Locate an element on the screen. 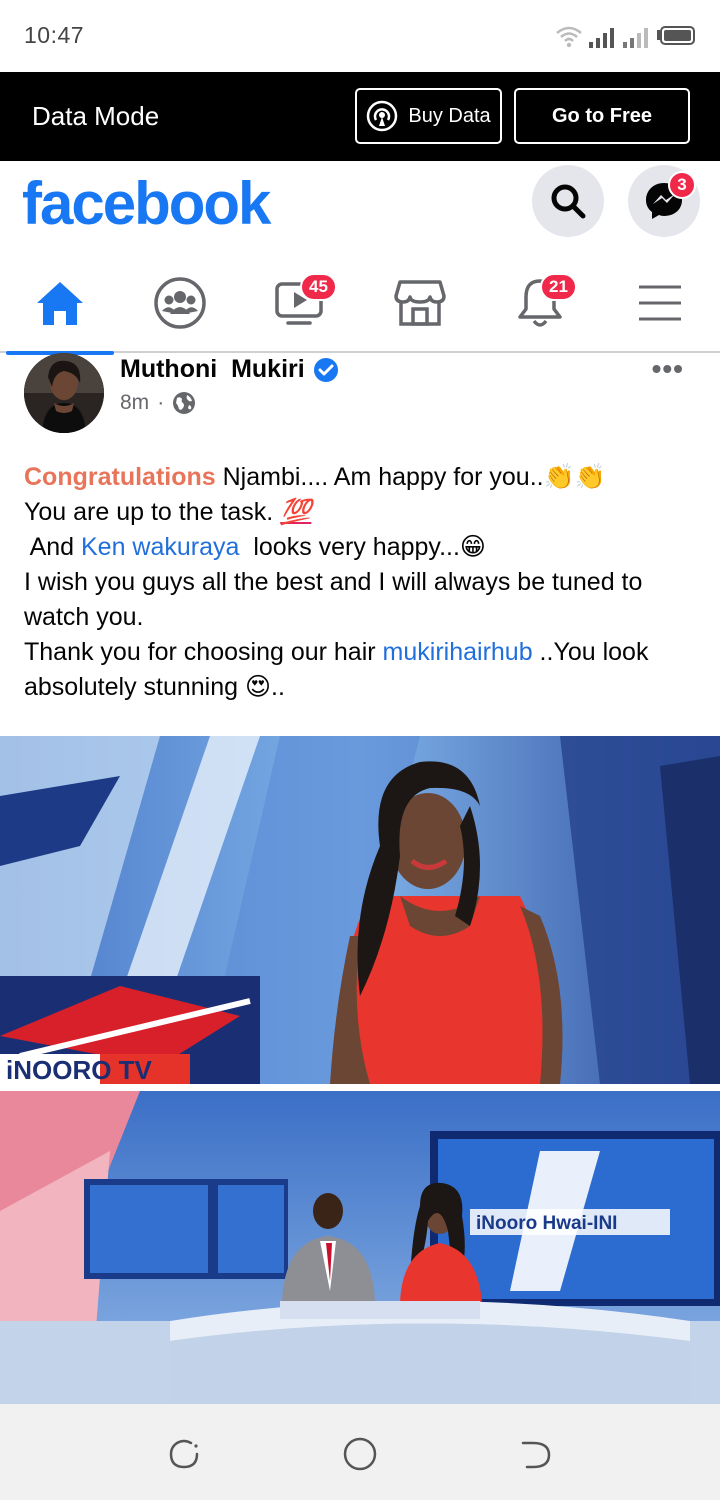  nav-tabs: 45 21 is located at coordinates (360, 304).